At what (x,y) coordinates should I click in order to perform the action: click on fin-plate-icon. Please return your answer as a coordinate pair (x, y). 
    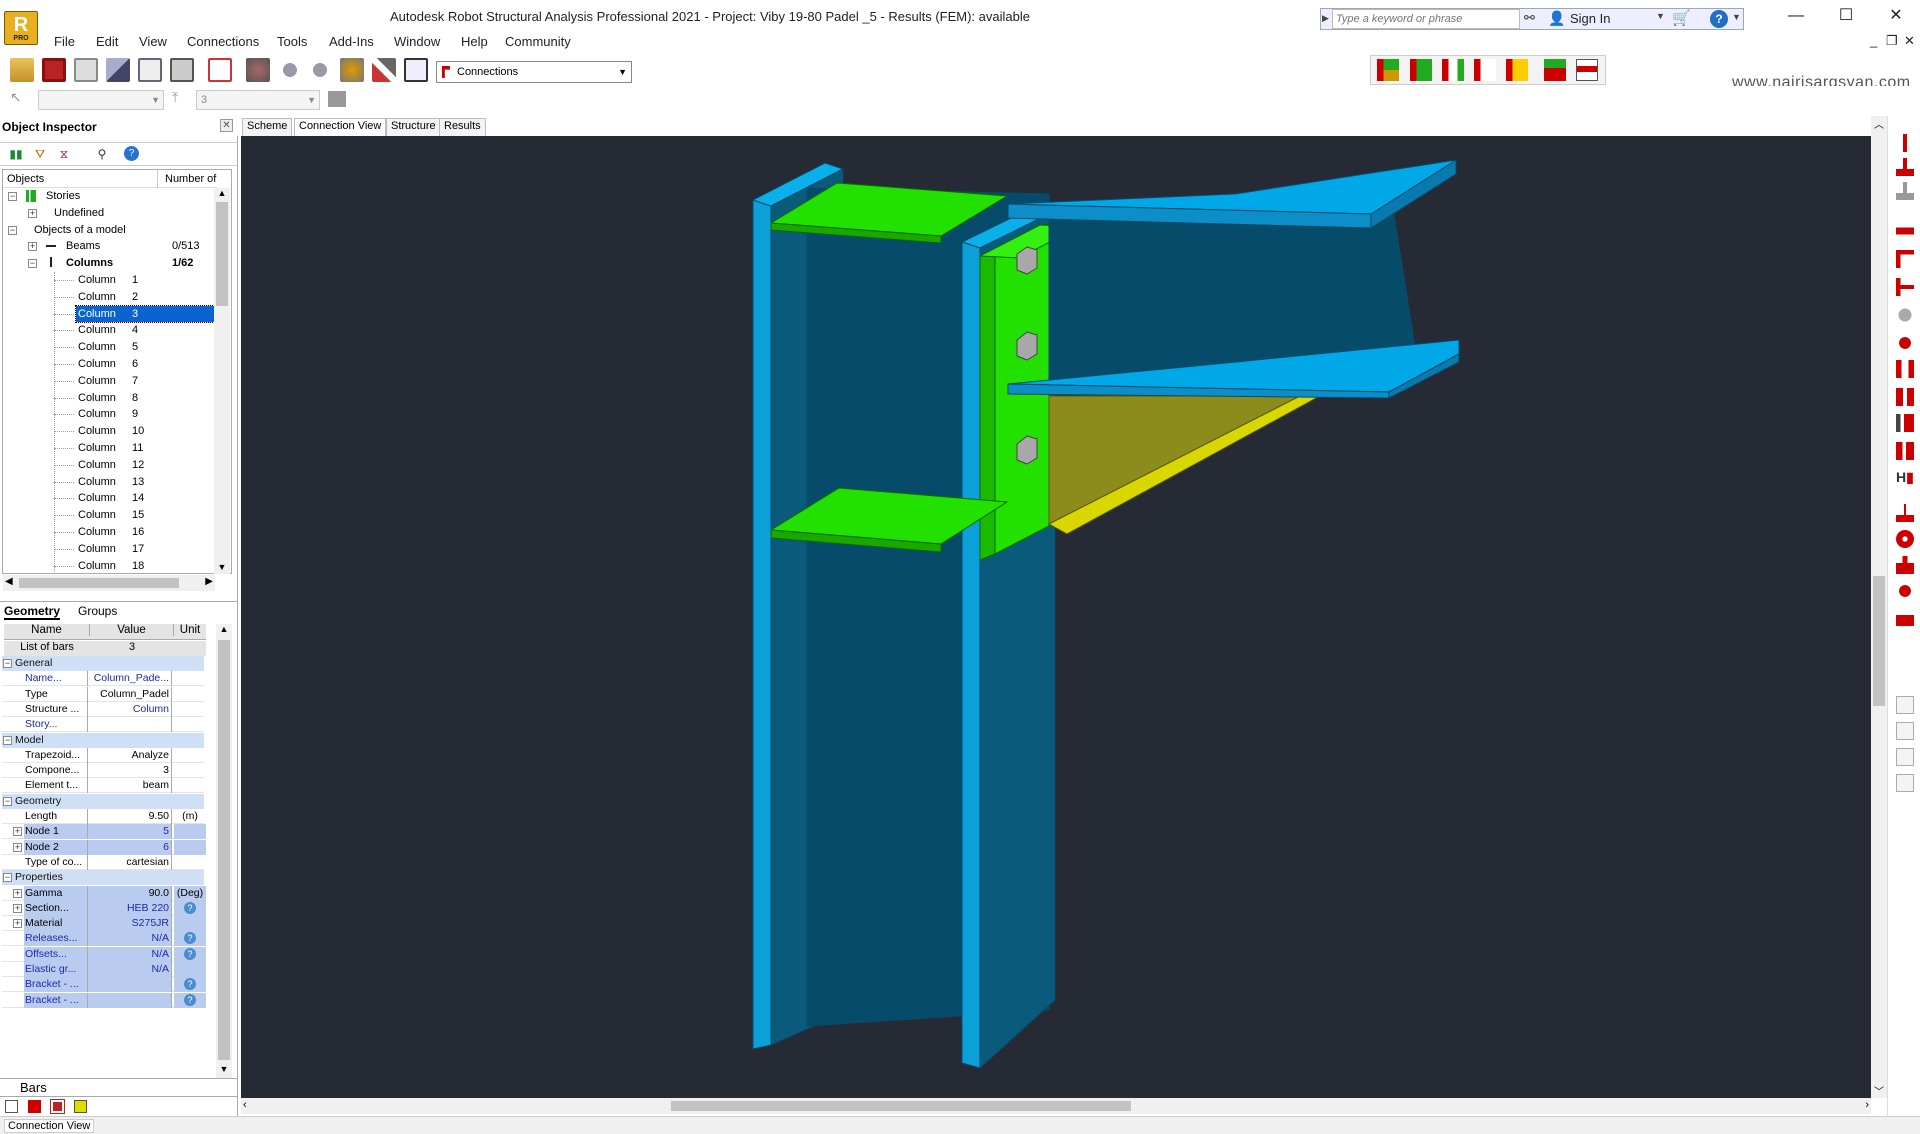
    Looking at the image, I should click on (1905, 397).